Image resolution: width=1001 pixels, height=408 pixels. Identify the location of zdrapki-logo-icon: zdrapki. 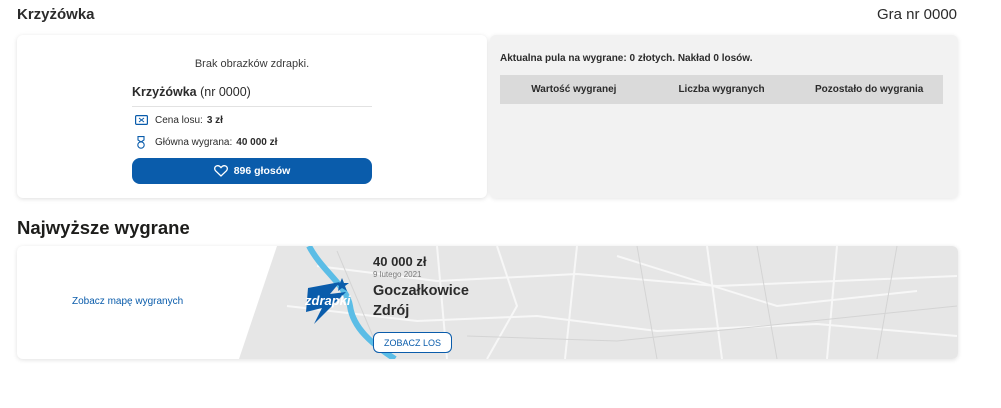
(327, 301).